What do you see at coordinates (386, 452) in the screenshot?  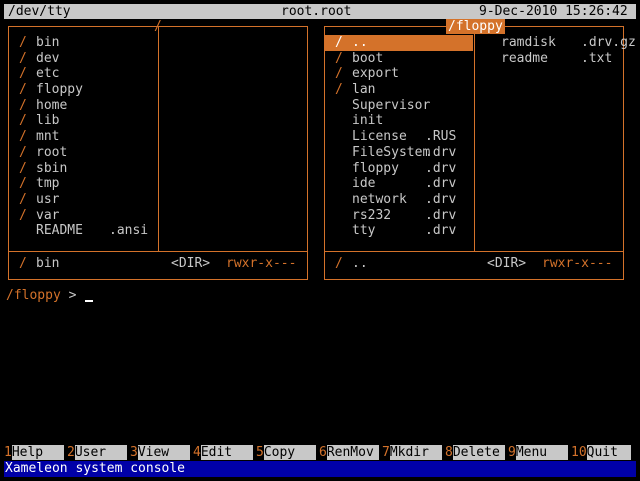 I see `fkey-number: 7` at bounding box center [386, 452].